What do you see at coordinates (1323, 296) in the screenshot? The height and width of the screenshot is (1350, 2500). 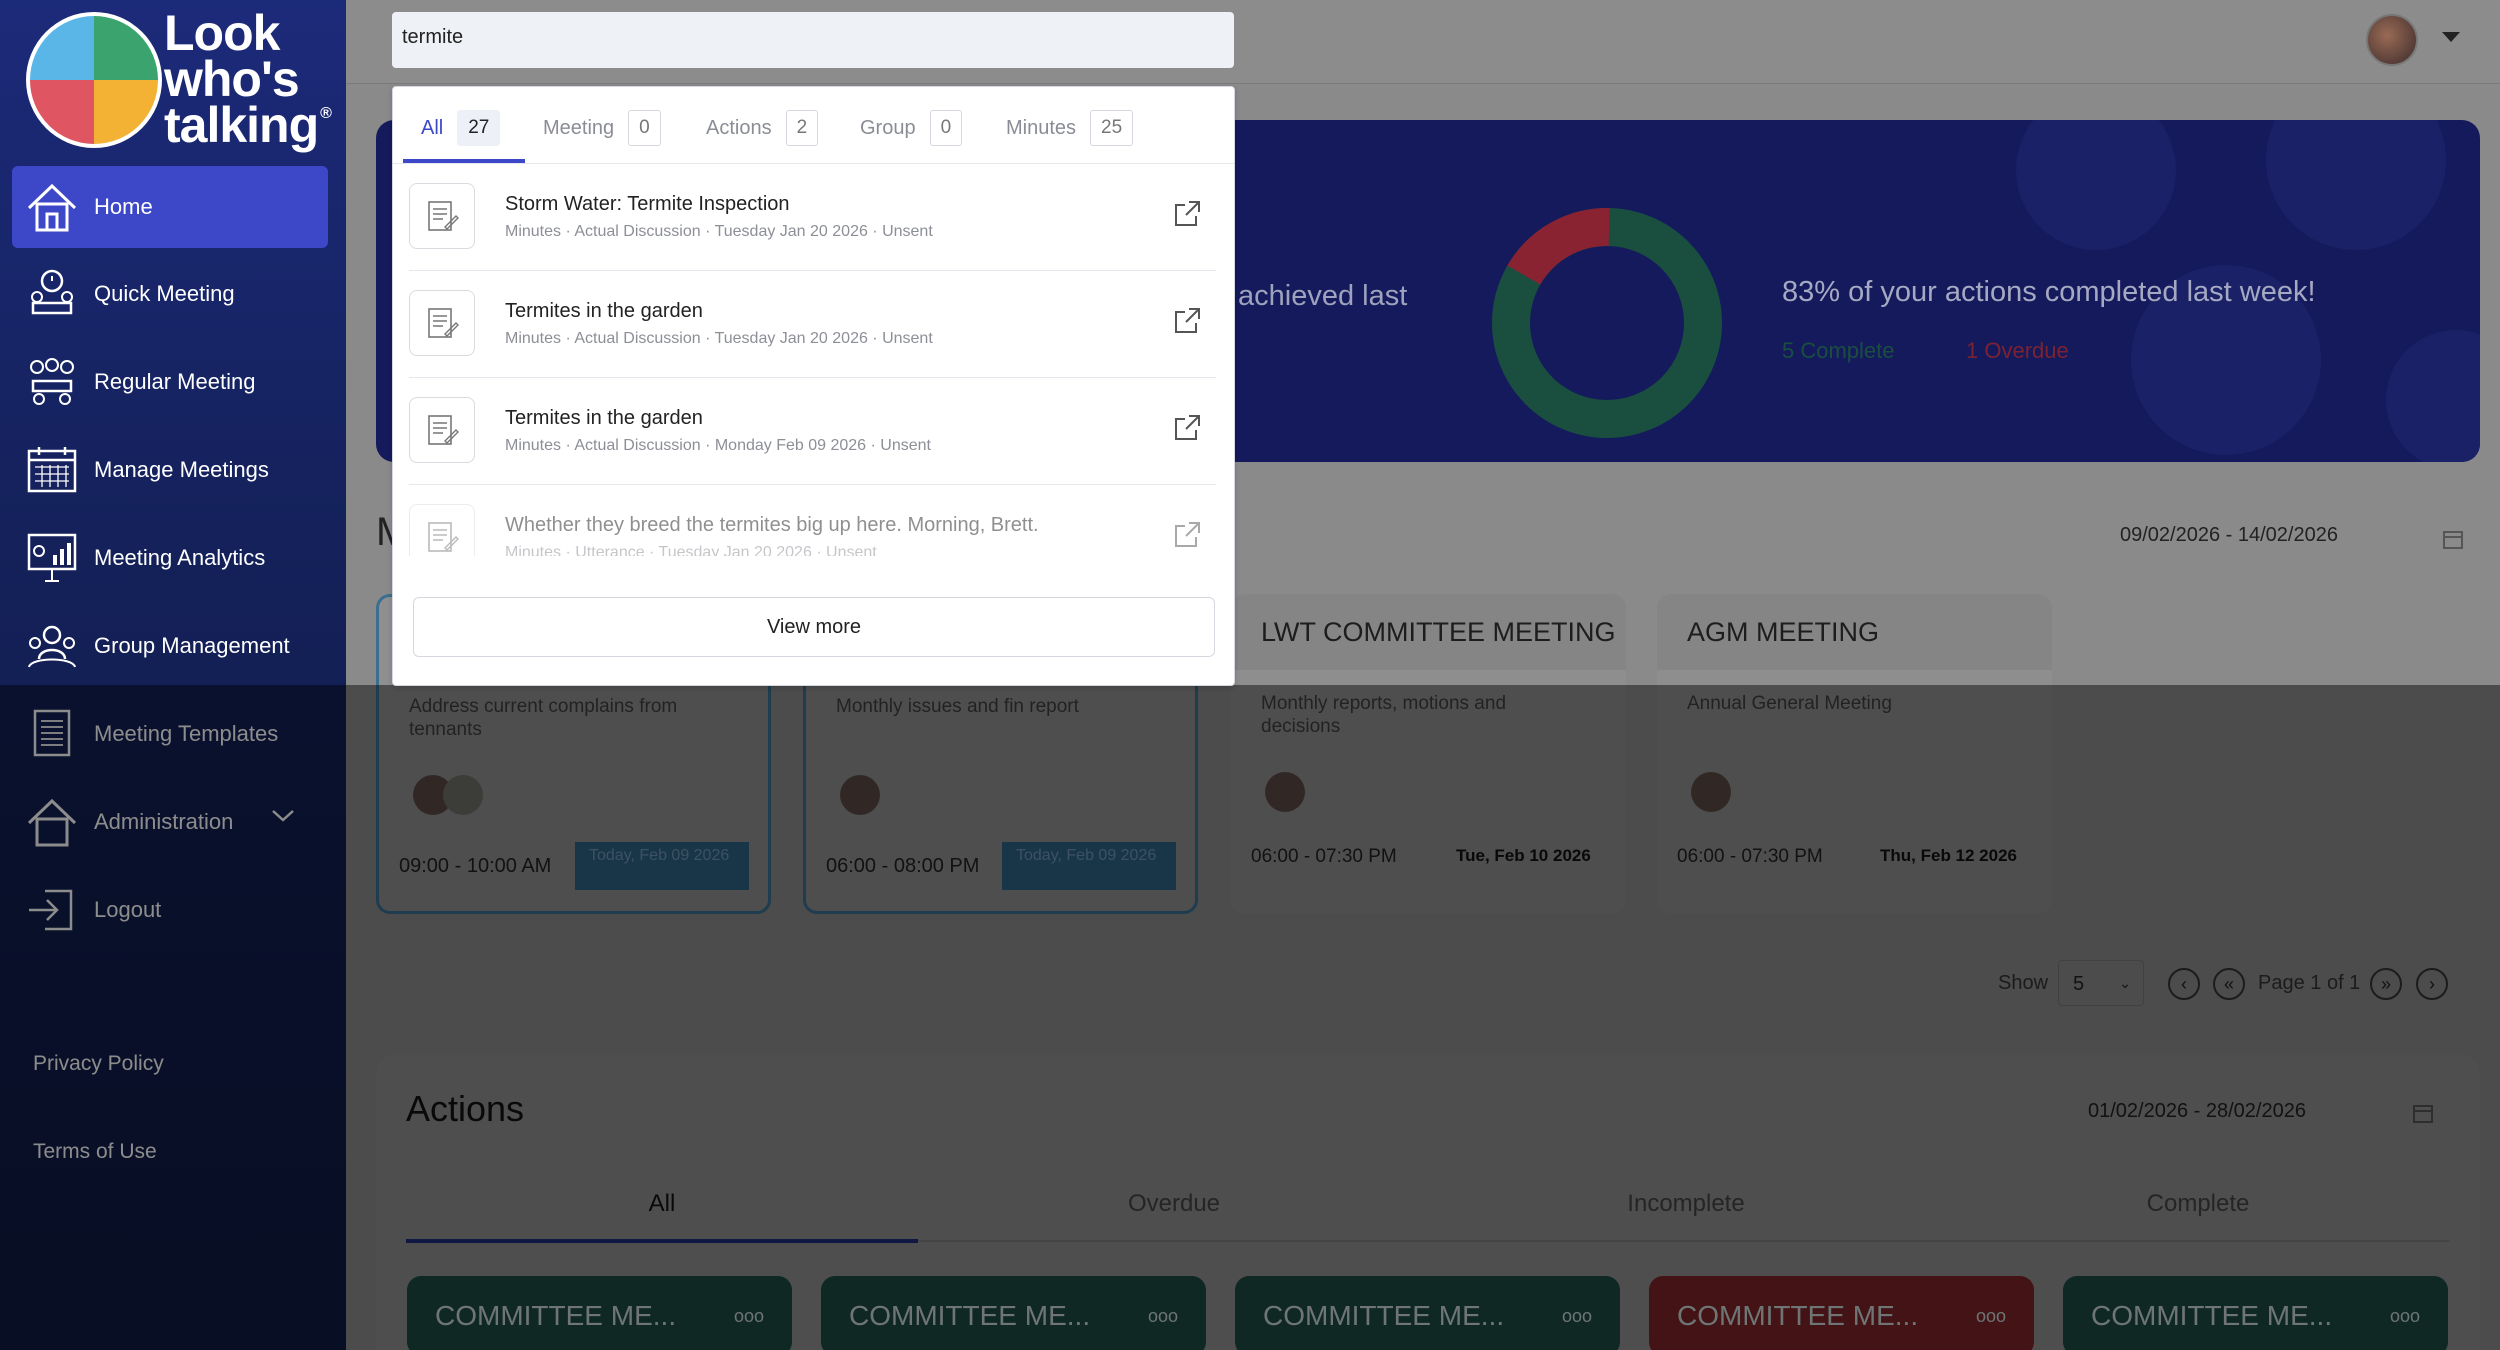 I see `banner-left-text: achieved last` at bounding box center [1323, 296].